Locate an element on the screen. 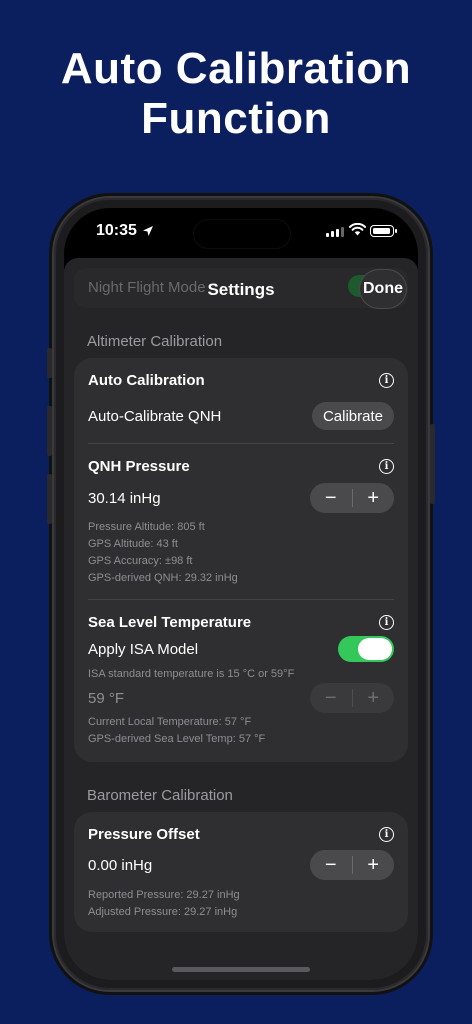 This screenshot has width=472, height=1024. promo-title-line-1: Auto Calibration is located at coordinates (236, 68).